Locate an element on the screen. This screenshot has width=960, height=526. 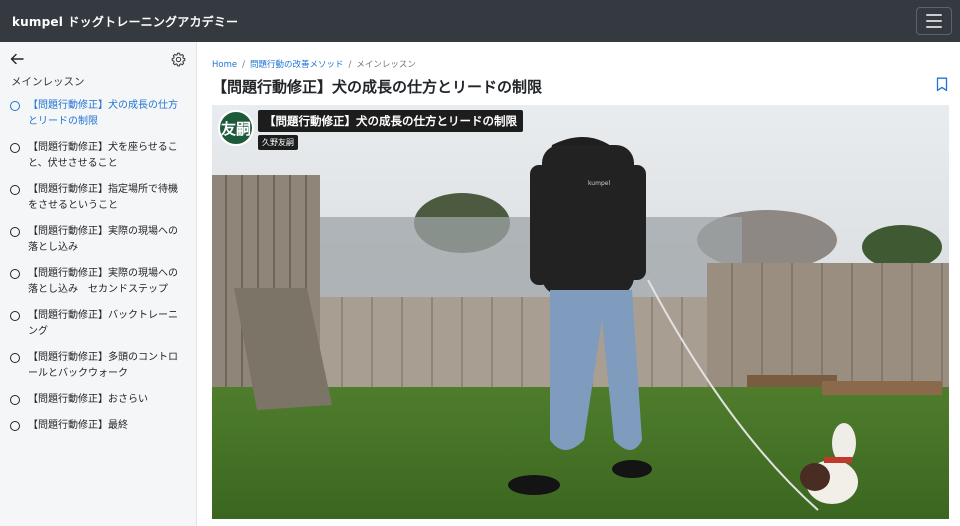
lesson-item: 【問題行動修正】最終 is located at coordinates (98, 426).